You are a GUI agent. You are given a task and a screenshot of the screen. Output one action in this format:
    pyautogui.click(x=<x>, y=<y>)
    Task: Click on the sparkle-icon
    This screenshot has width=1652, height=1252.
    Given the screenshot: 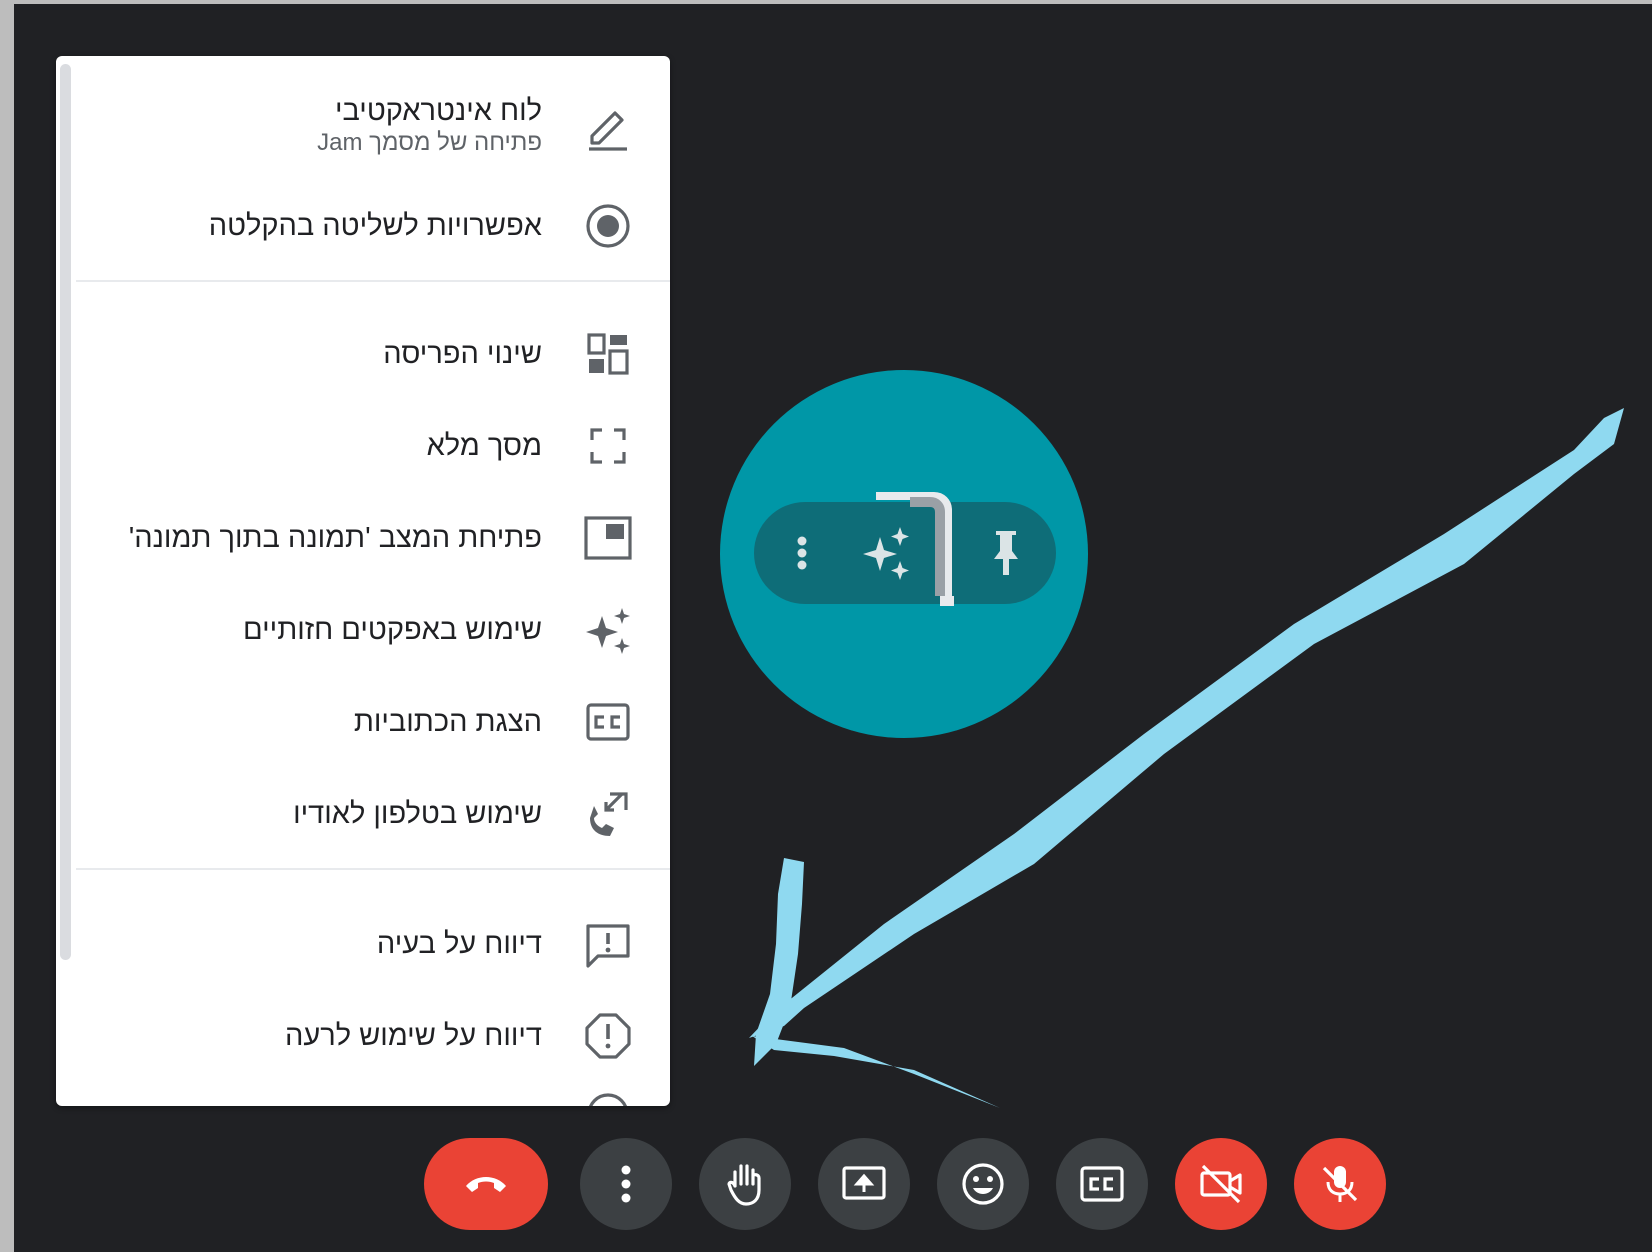 What is the action you would take?
    pyautogui.click(x=608, y=630)
    